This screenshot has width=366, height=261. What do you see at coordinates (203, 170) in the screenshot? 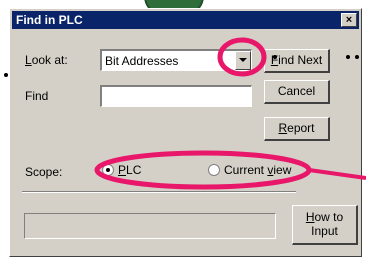
I see `scope-highlight-ellipse` at bounding box center [203, 170].